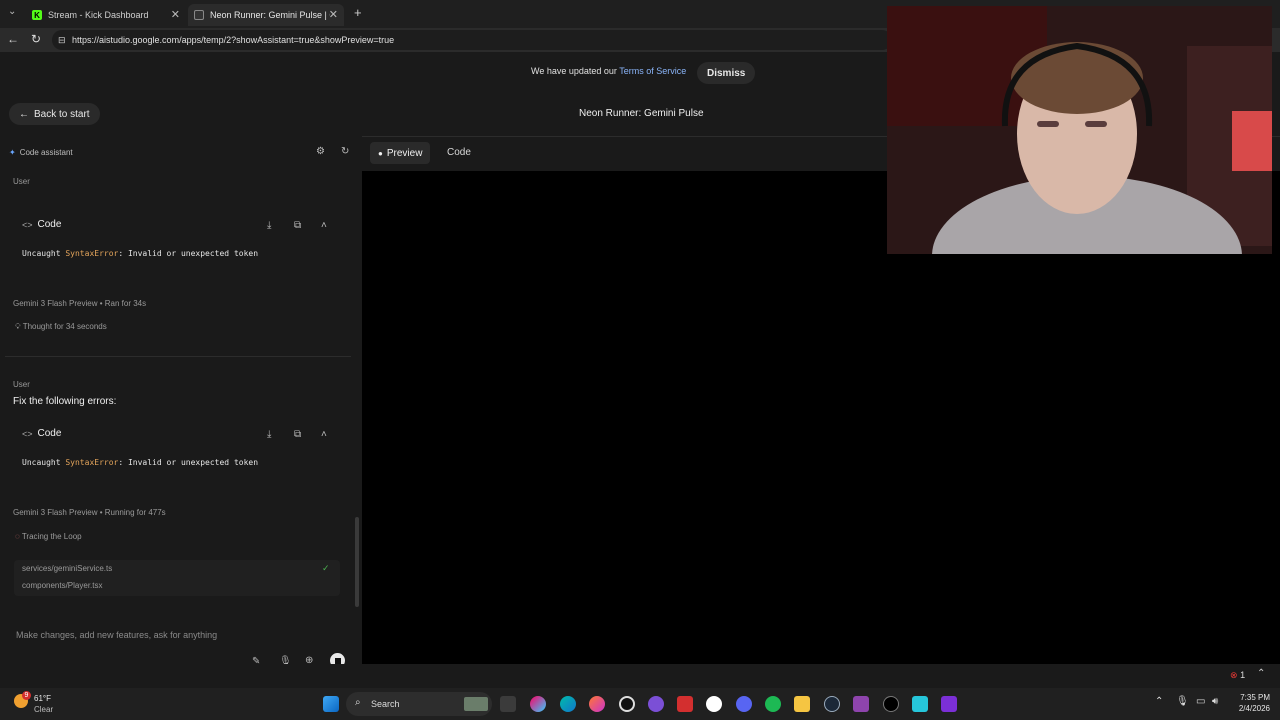  Describe the element at coordinates (51, 536) in the screenshot. I see `step-label: Tracing the Loop` at that location.